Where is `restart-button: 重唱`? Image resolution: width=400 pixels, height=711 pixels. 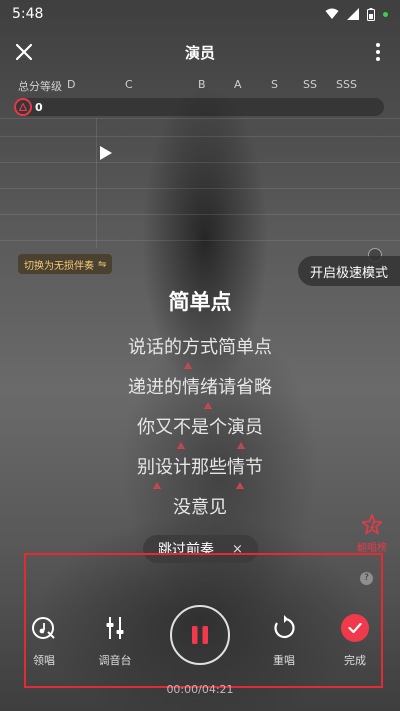 restart-button: 重唱 is located at coordinates (284, 641).